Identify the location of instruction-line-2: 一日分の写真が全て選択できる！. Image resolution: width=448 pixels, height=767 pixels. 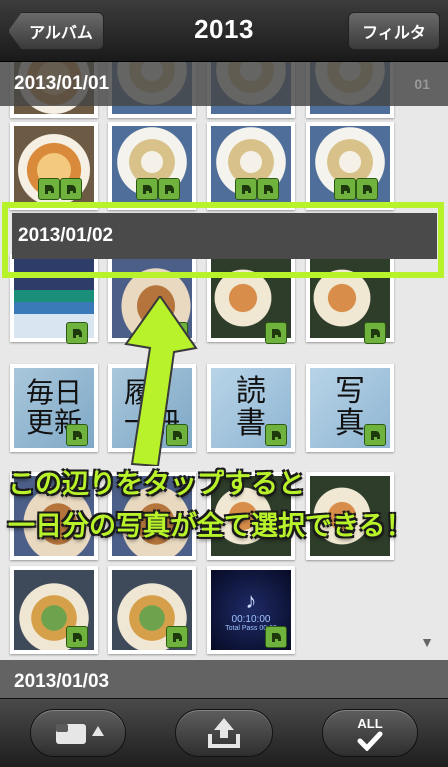
(210, 526).